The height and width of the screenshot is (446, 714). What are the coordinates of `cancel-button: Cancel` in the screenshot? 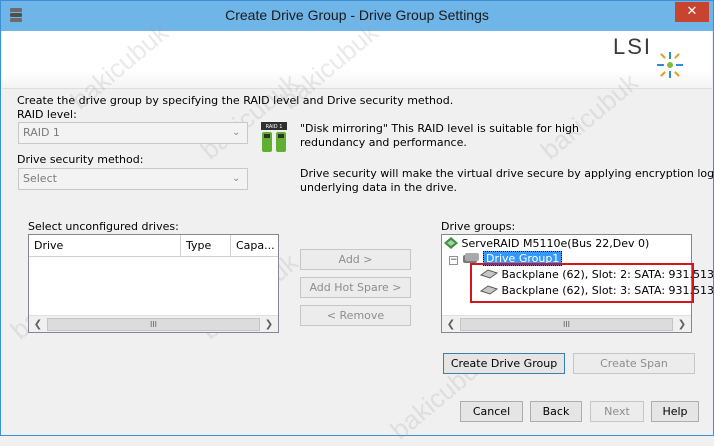 It's located at (491, 411).